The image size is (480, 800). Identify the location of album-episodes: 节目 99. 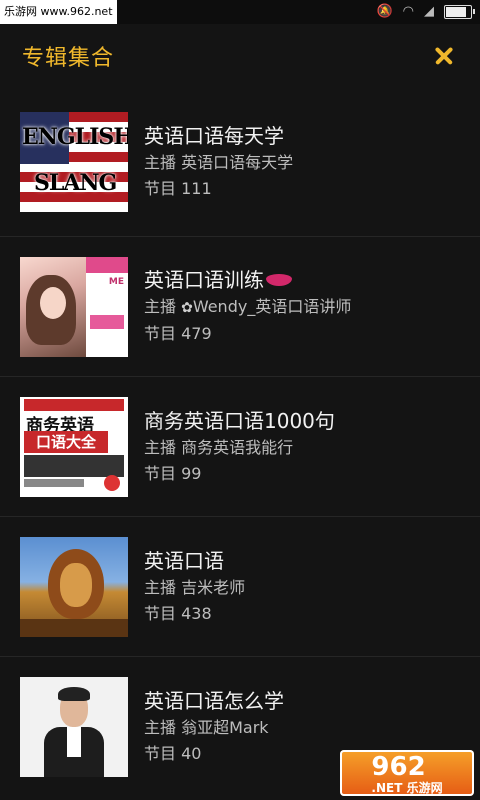
(173, 473).